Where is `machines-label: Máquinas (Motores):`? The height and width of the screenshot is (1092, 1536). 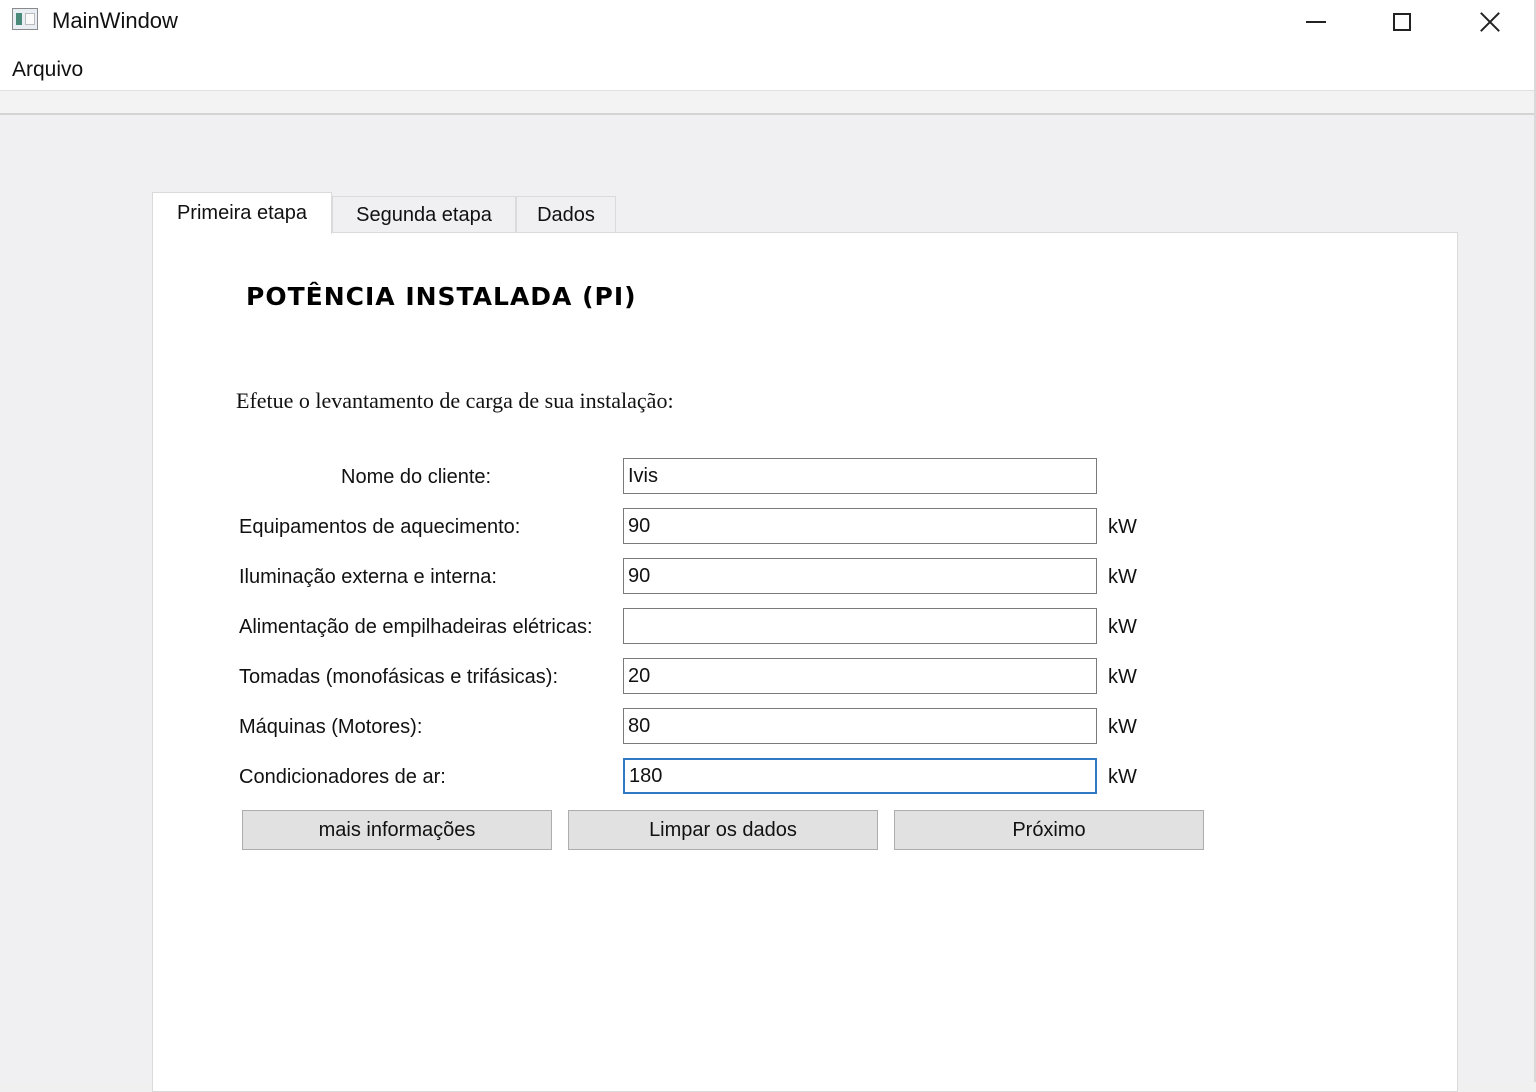
machines-label: Máquinas (Motores): is located at coordinates (331, 727).